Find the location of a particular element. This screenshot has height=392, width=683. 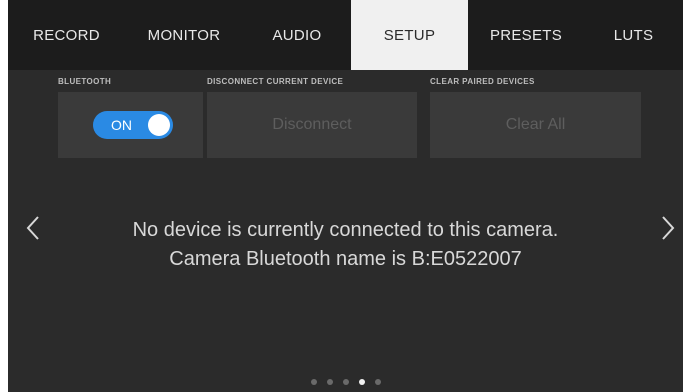

tab-setup: SETUP is located at coordinates (409, 35).